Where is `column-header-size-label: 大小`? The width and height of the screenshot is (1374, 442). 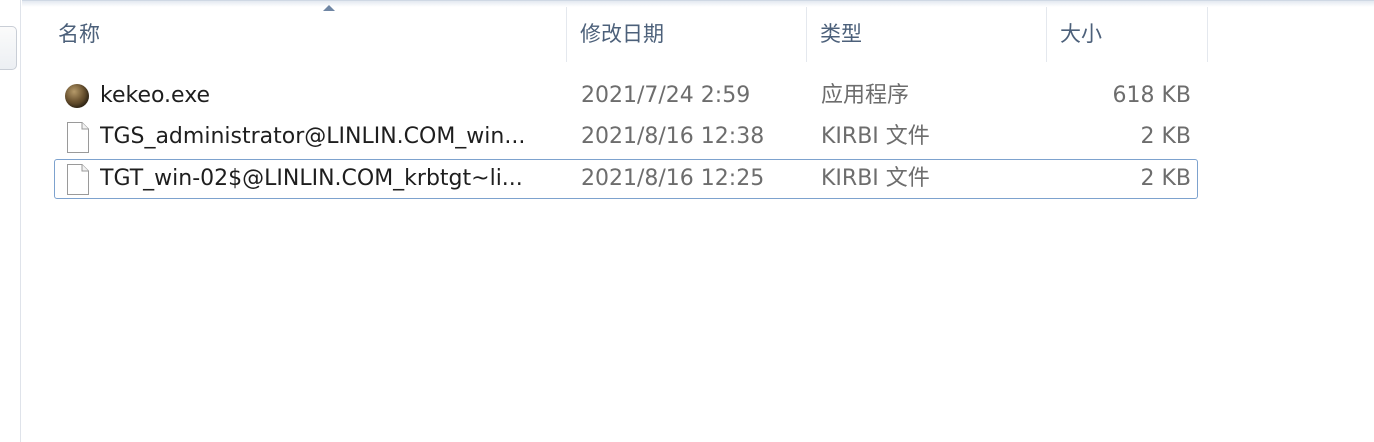 column-header-size-label: 大小 is located at coordinates (1081, 34).